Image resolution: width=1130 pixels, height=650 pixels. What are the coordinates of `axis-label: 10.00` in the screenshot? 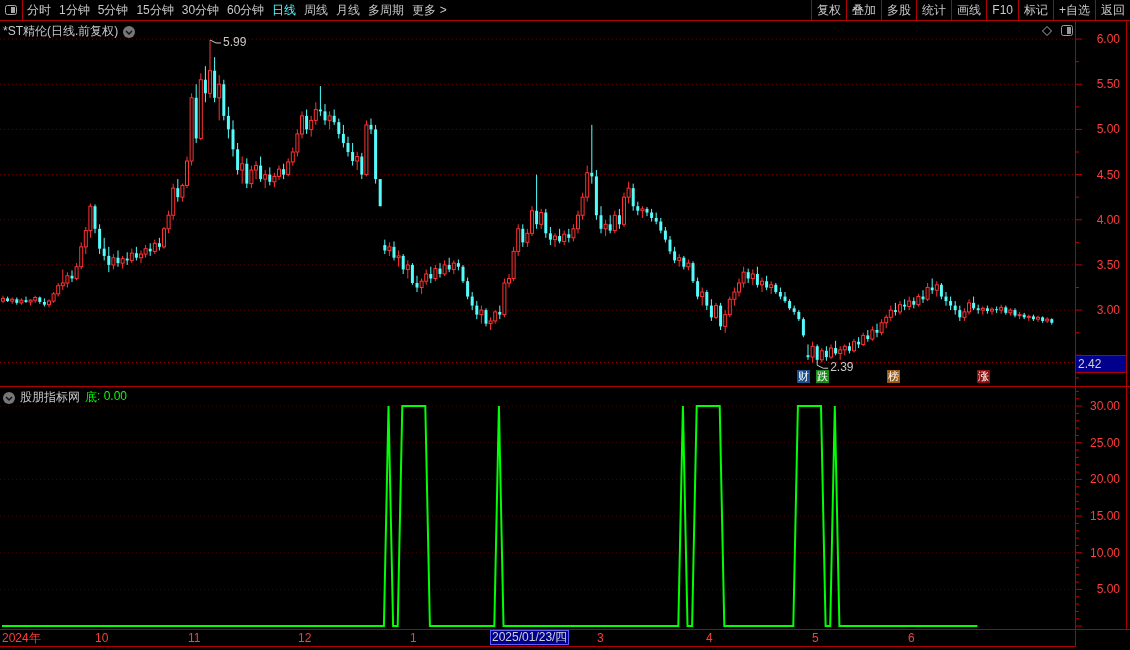 It's located at (1104, 552).